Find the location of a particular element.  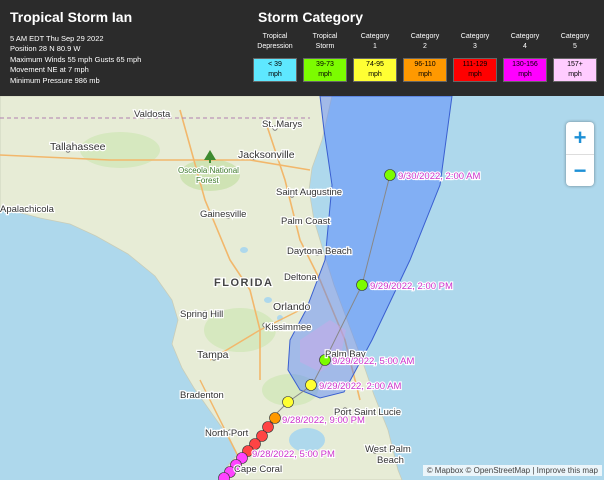

mapbox-link: © Mapbox is located at coordinates (445, 470).